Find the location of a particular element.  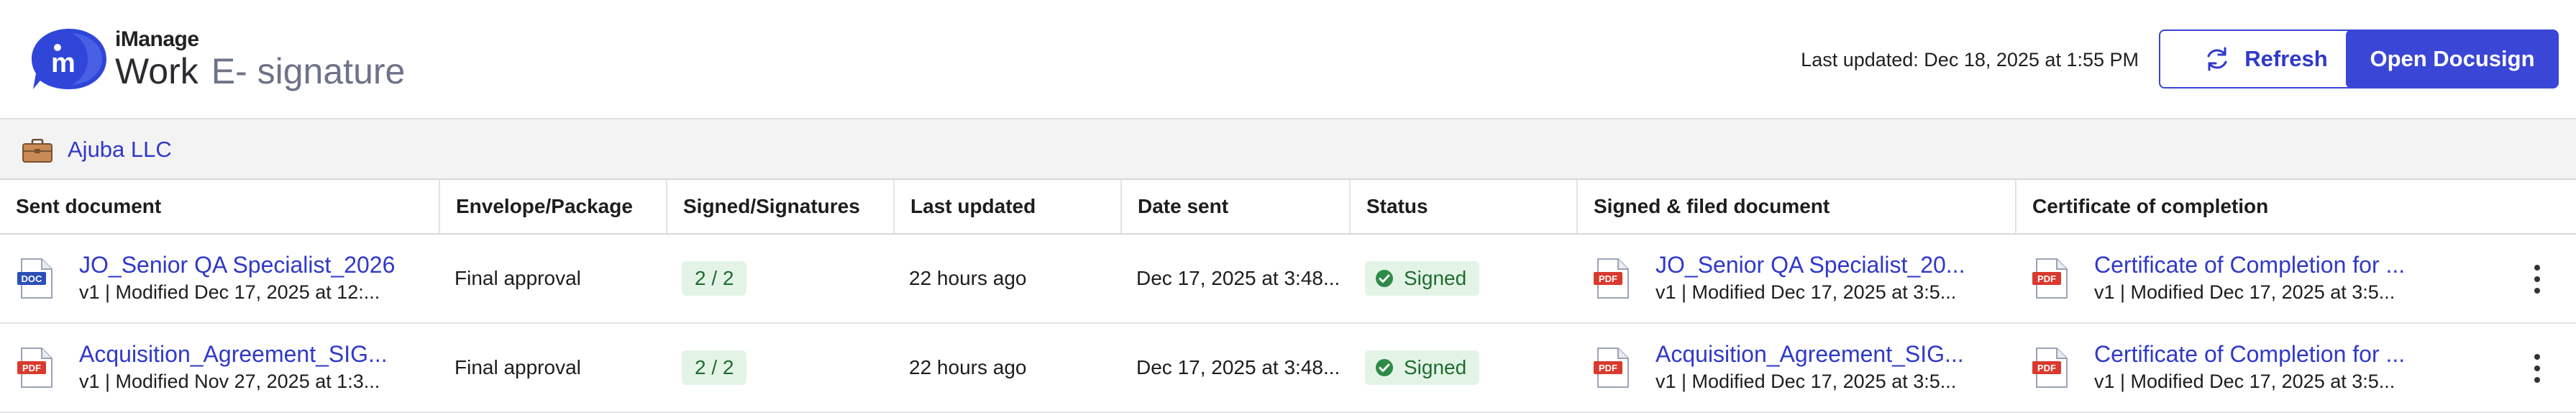

column-signed-signatures: Signed/Signatures is located at coordinates (779, 206).